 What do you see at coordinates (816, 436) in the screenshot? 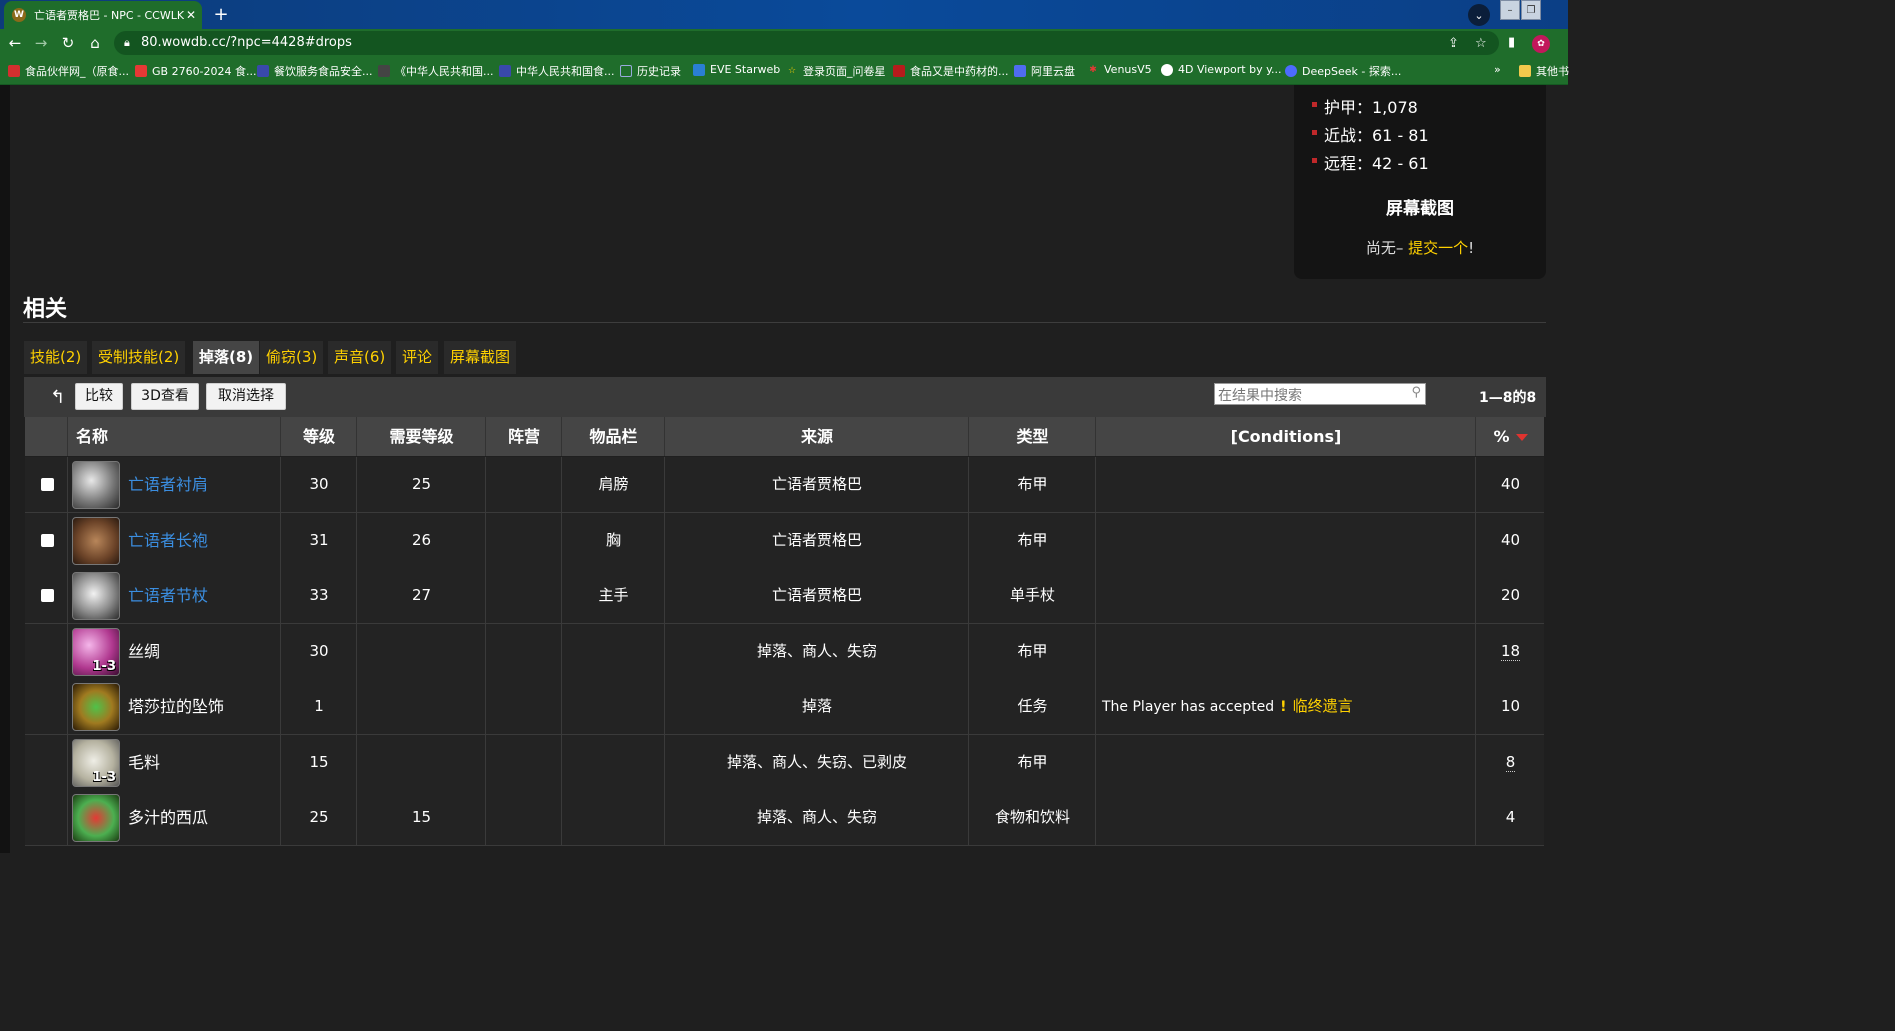
I see `header-source: 来源` at bounding box center [816, 436].